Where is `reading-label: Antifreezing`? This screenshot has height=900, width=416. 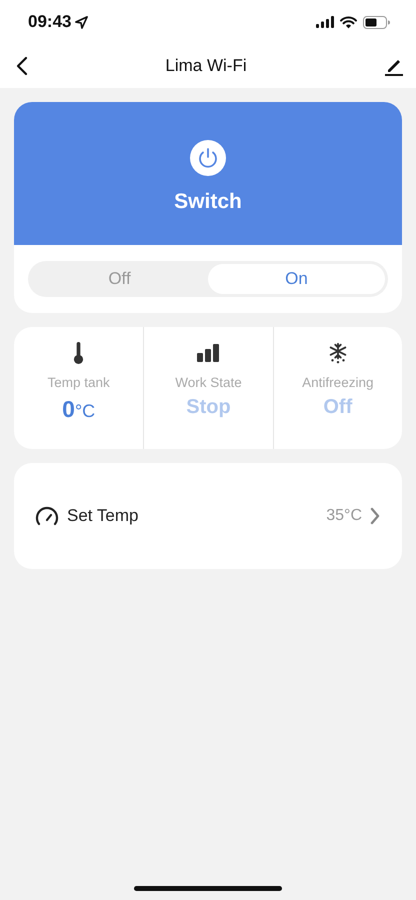
reading-label: Antifreezing is located at coordinates (338, 382).